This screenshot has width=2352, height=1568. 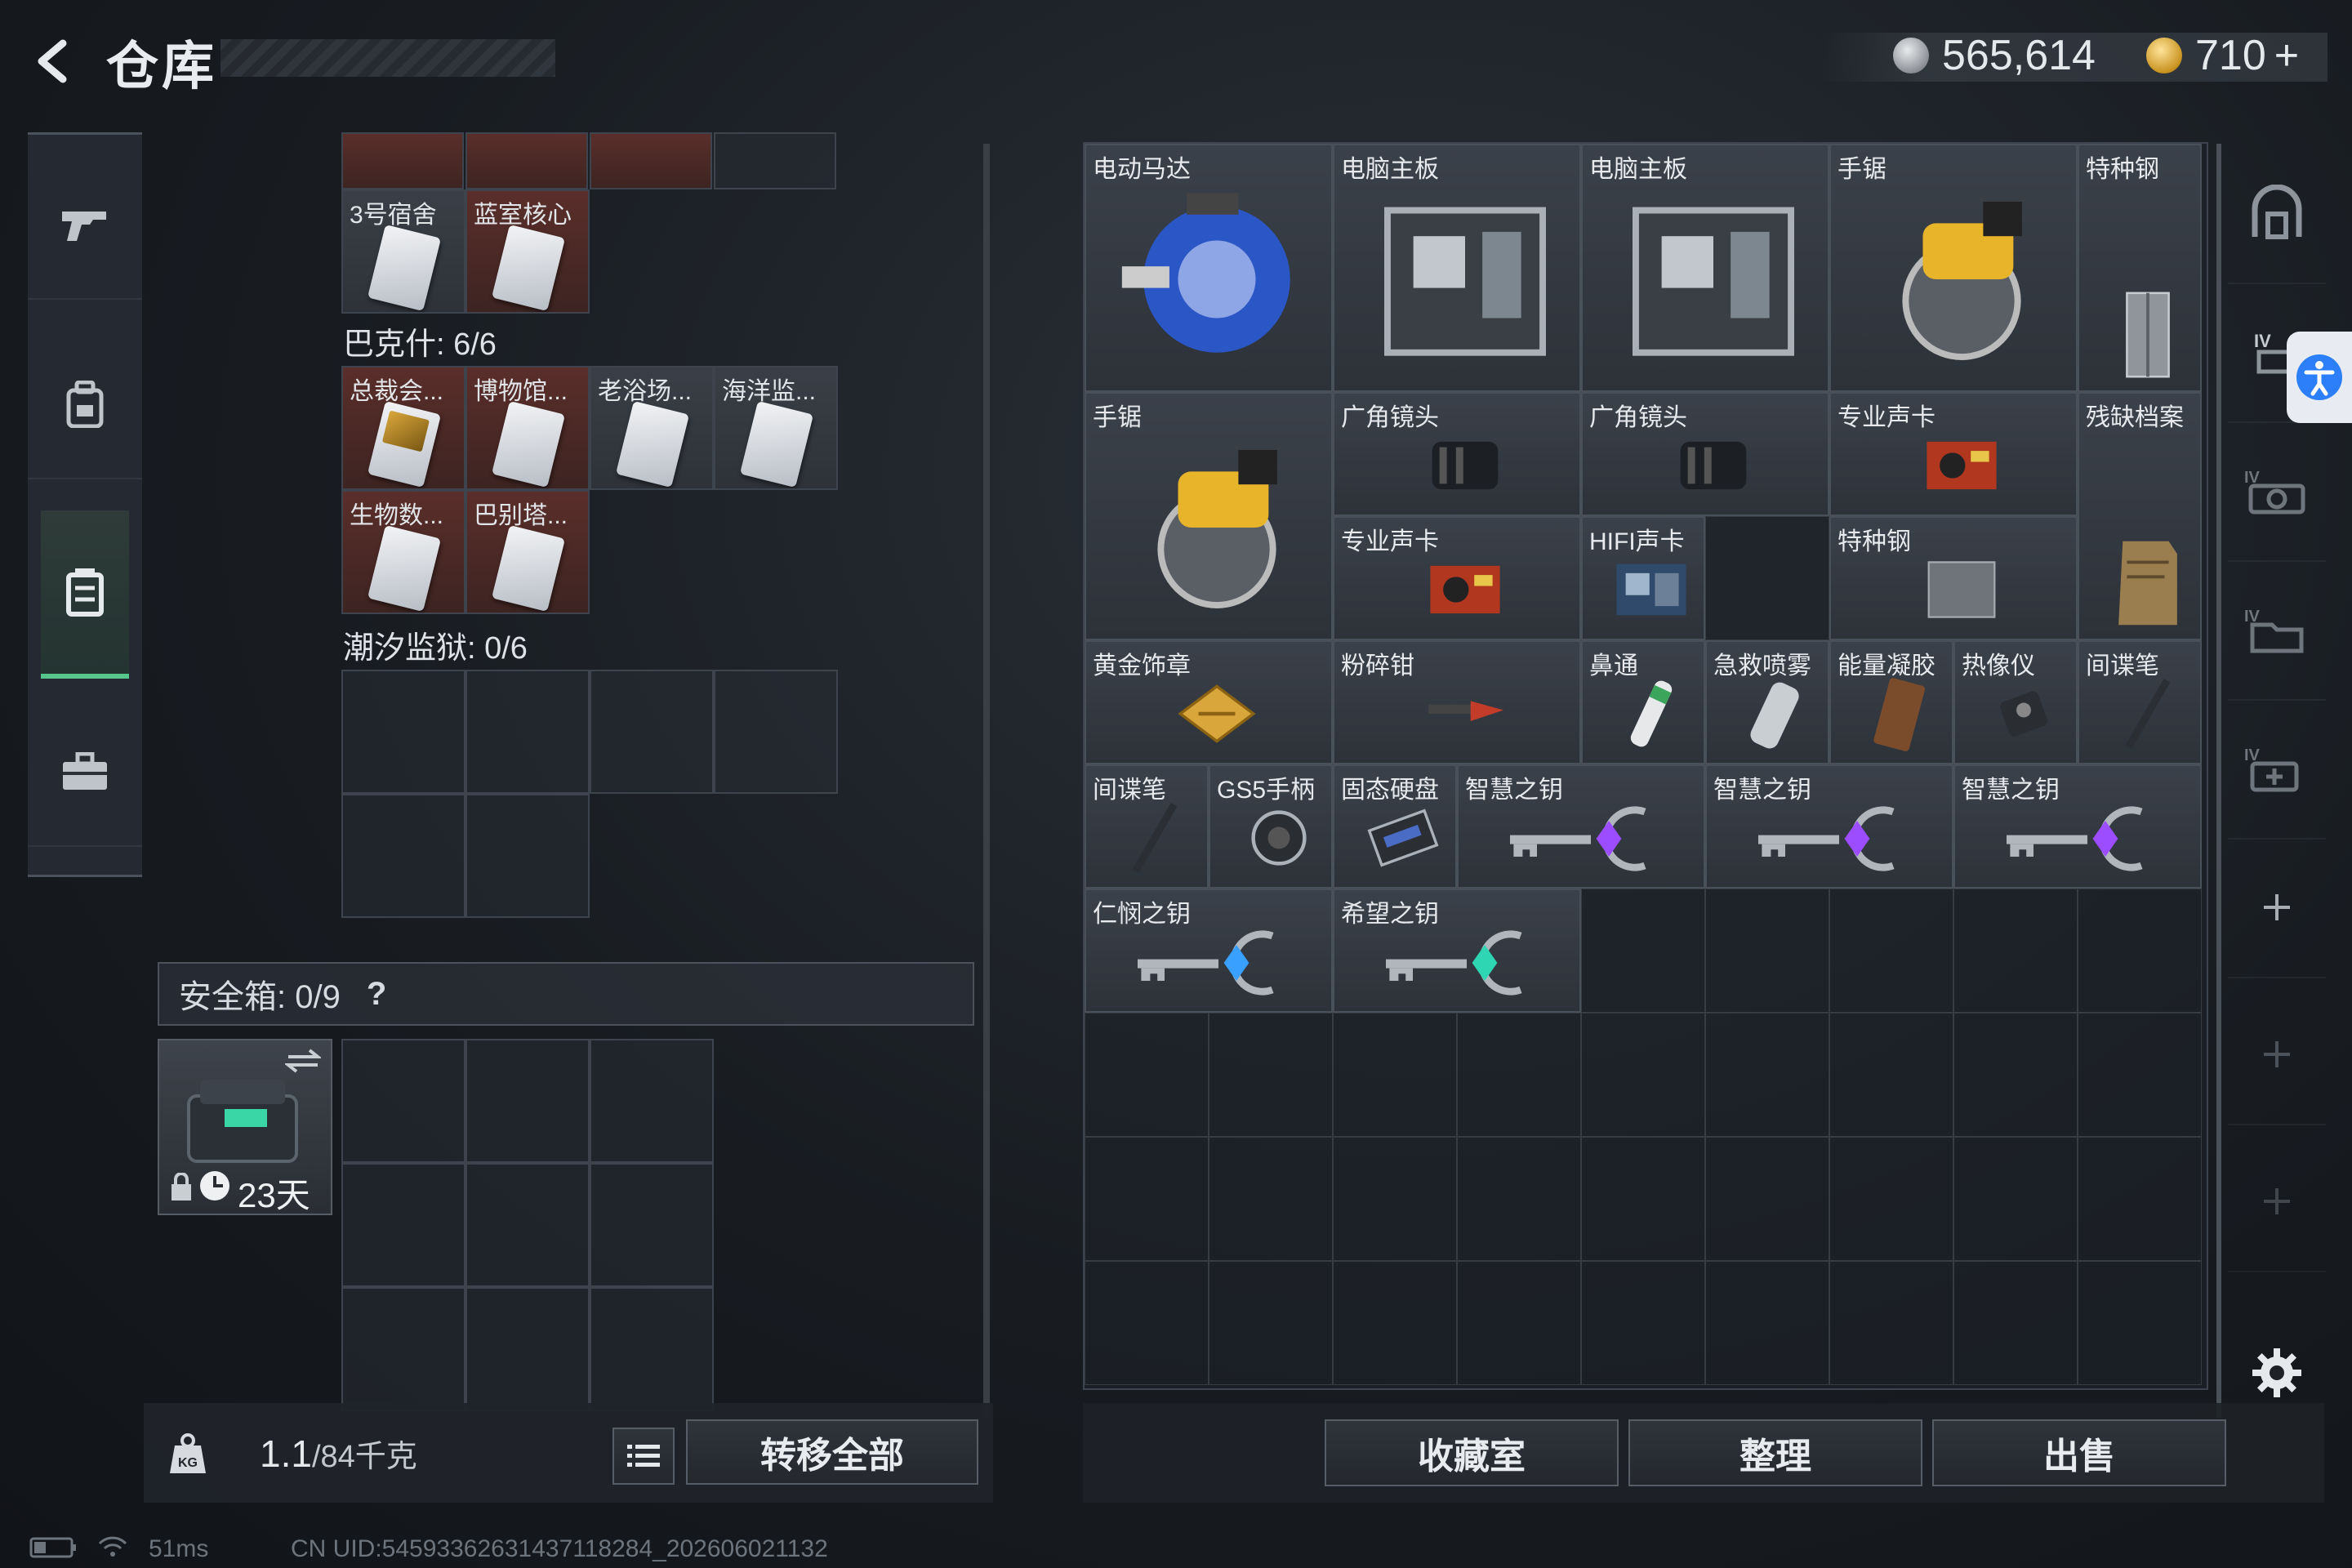 What do you see at coordinates (85, 226) in the screenshot?
I see `nav-weapon` at bounding box center [85, 226].